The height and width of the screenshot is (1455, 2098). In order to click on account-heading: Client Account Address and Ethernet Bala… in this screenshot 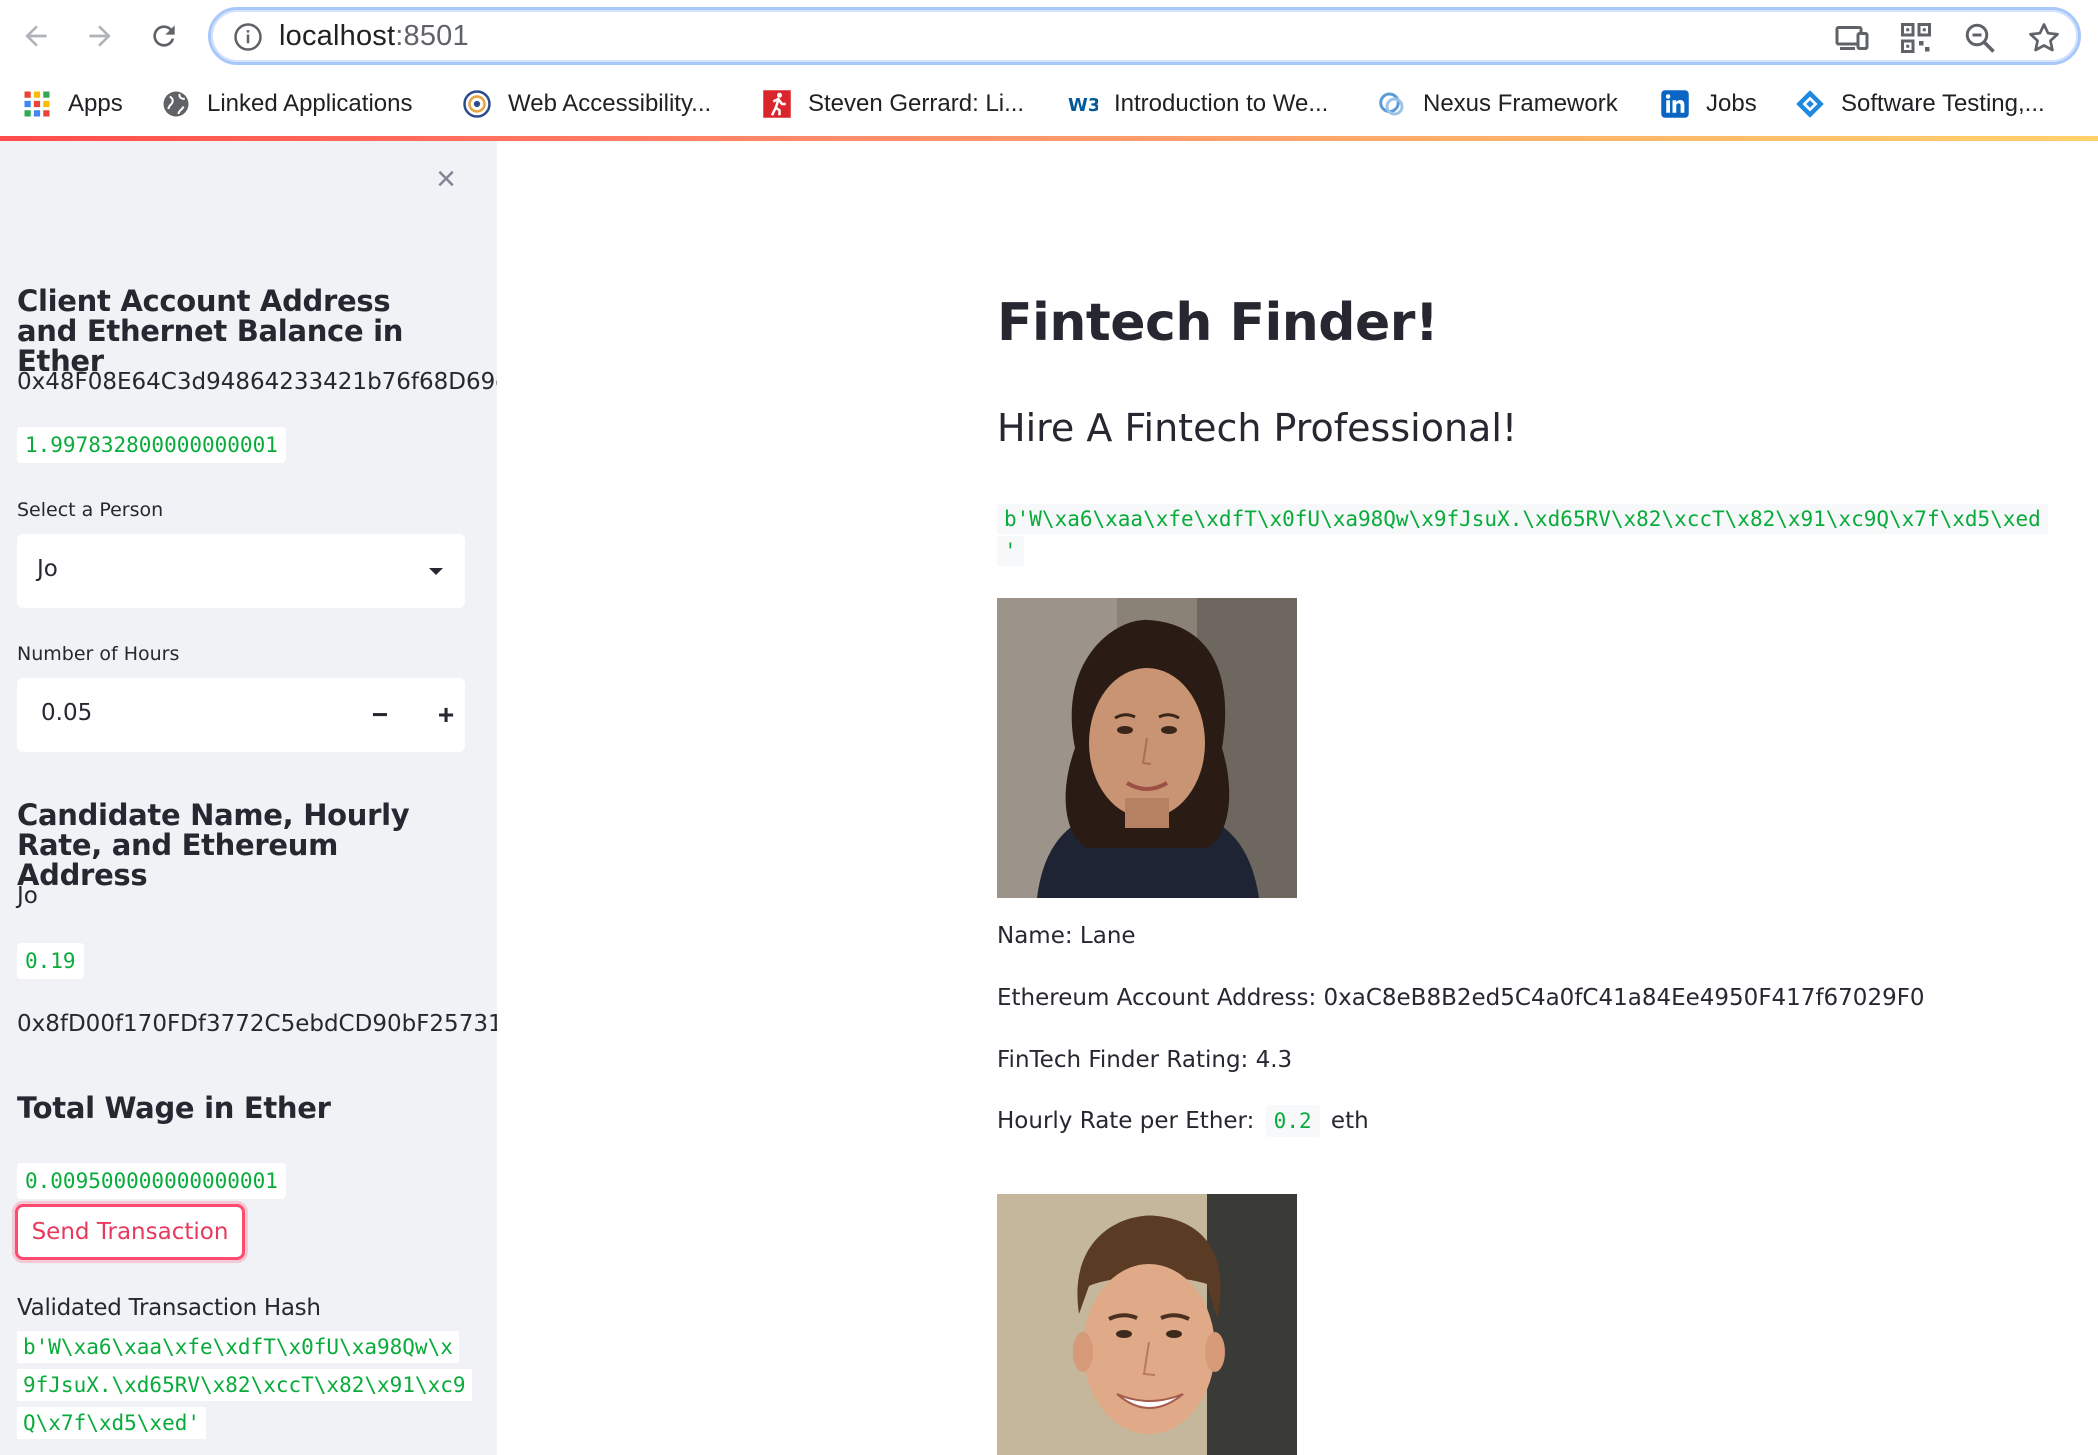, I will do `click(210, 331)`.